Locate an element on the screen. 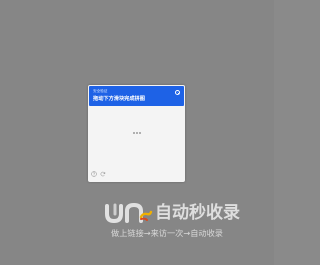 Image resolution: width=320 pixels, height=265 pixels. watermark-site-name: 自动秒收录 is located at coordinates (197, 213).